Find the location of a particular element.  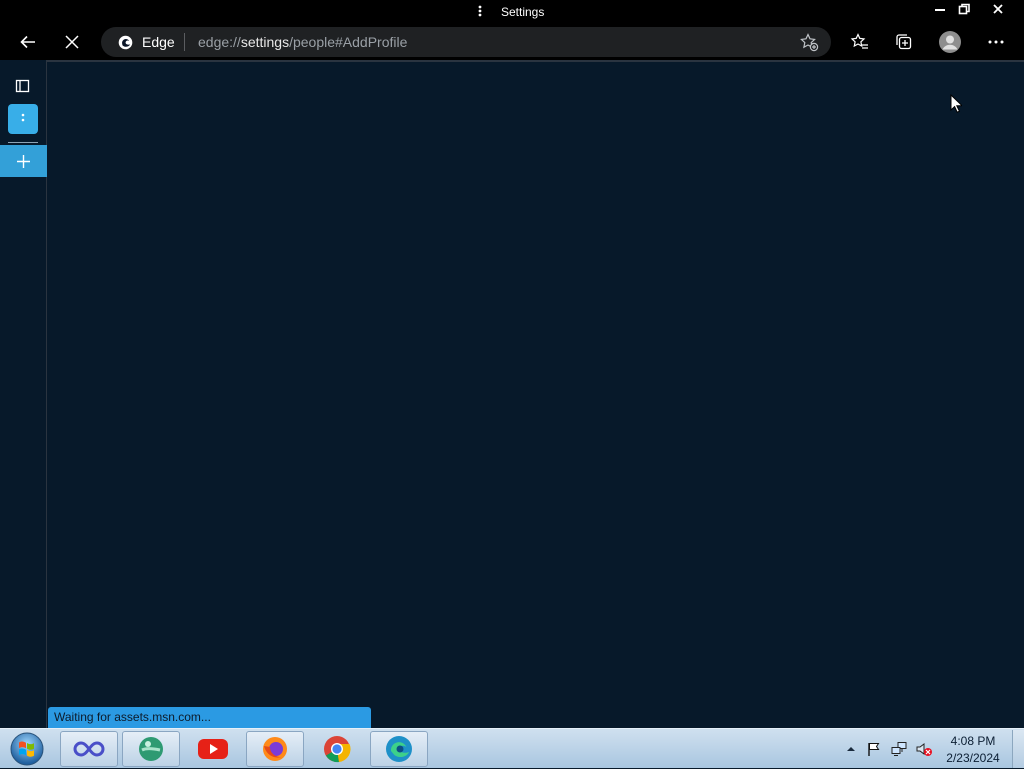

url-path: /people#AddProfile is located at coordinates (348, 42).